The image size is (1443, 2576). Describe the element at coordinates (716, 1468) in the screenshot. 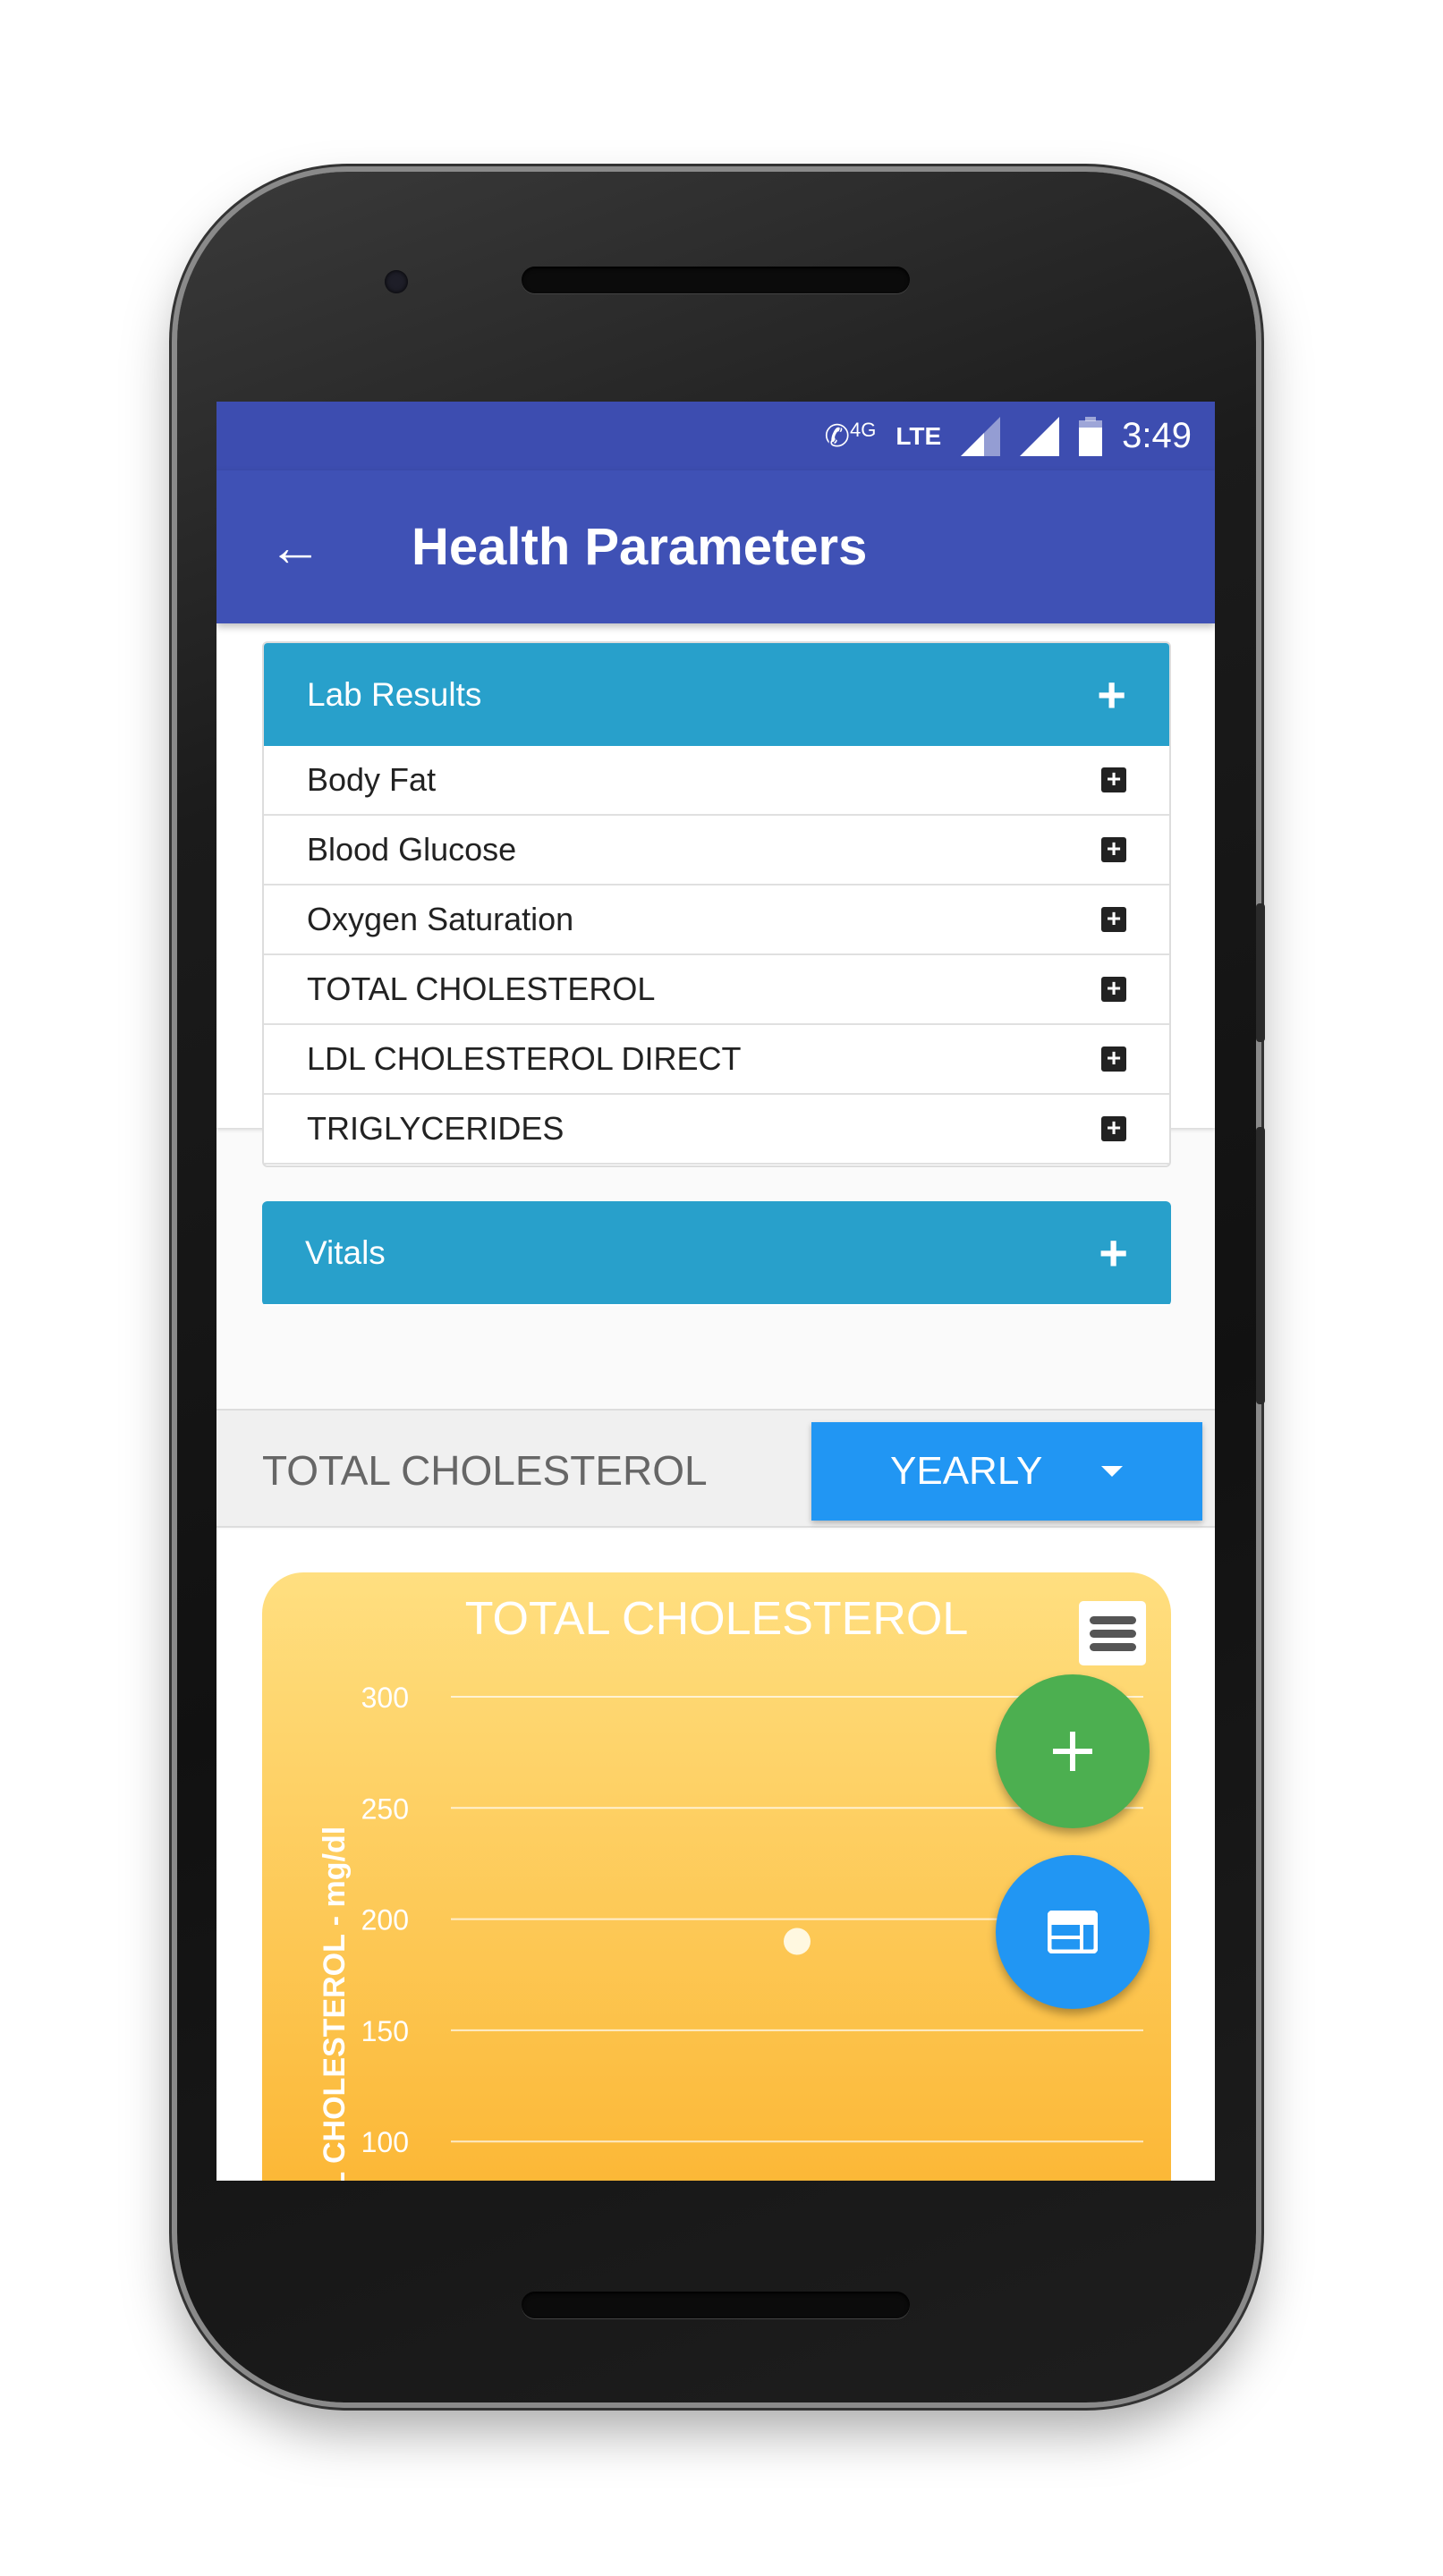

I see `parameter-section-bar: TOTAL CHOLESTEROL YEARLY` at that location.